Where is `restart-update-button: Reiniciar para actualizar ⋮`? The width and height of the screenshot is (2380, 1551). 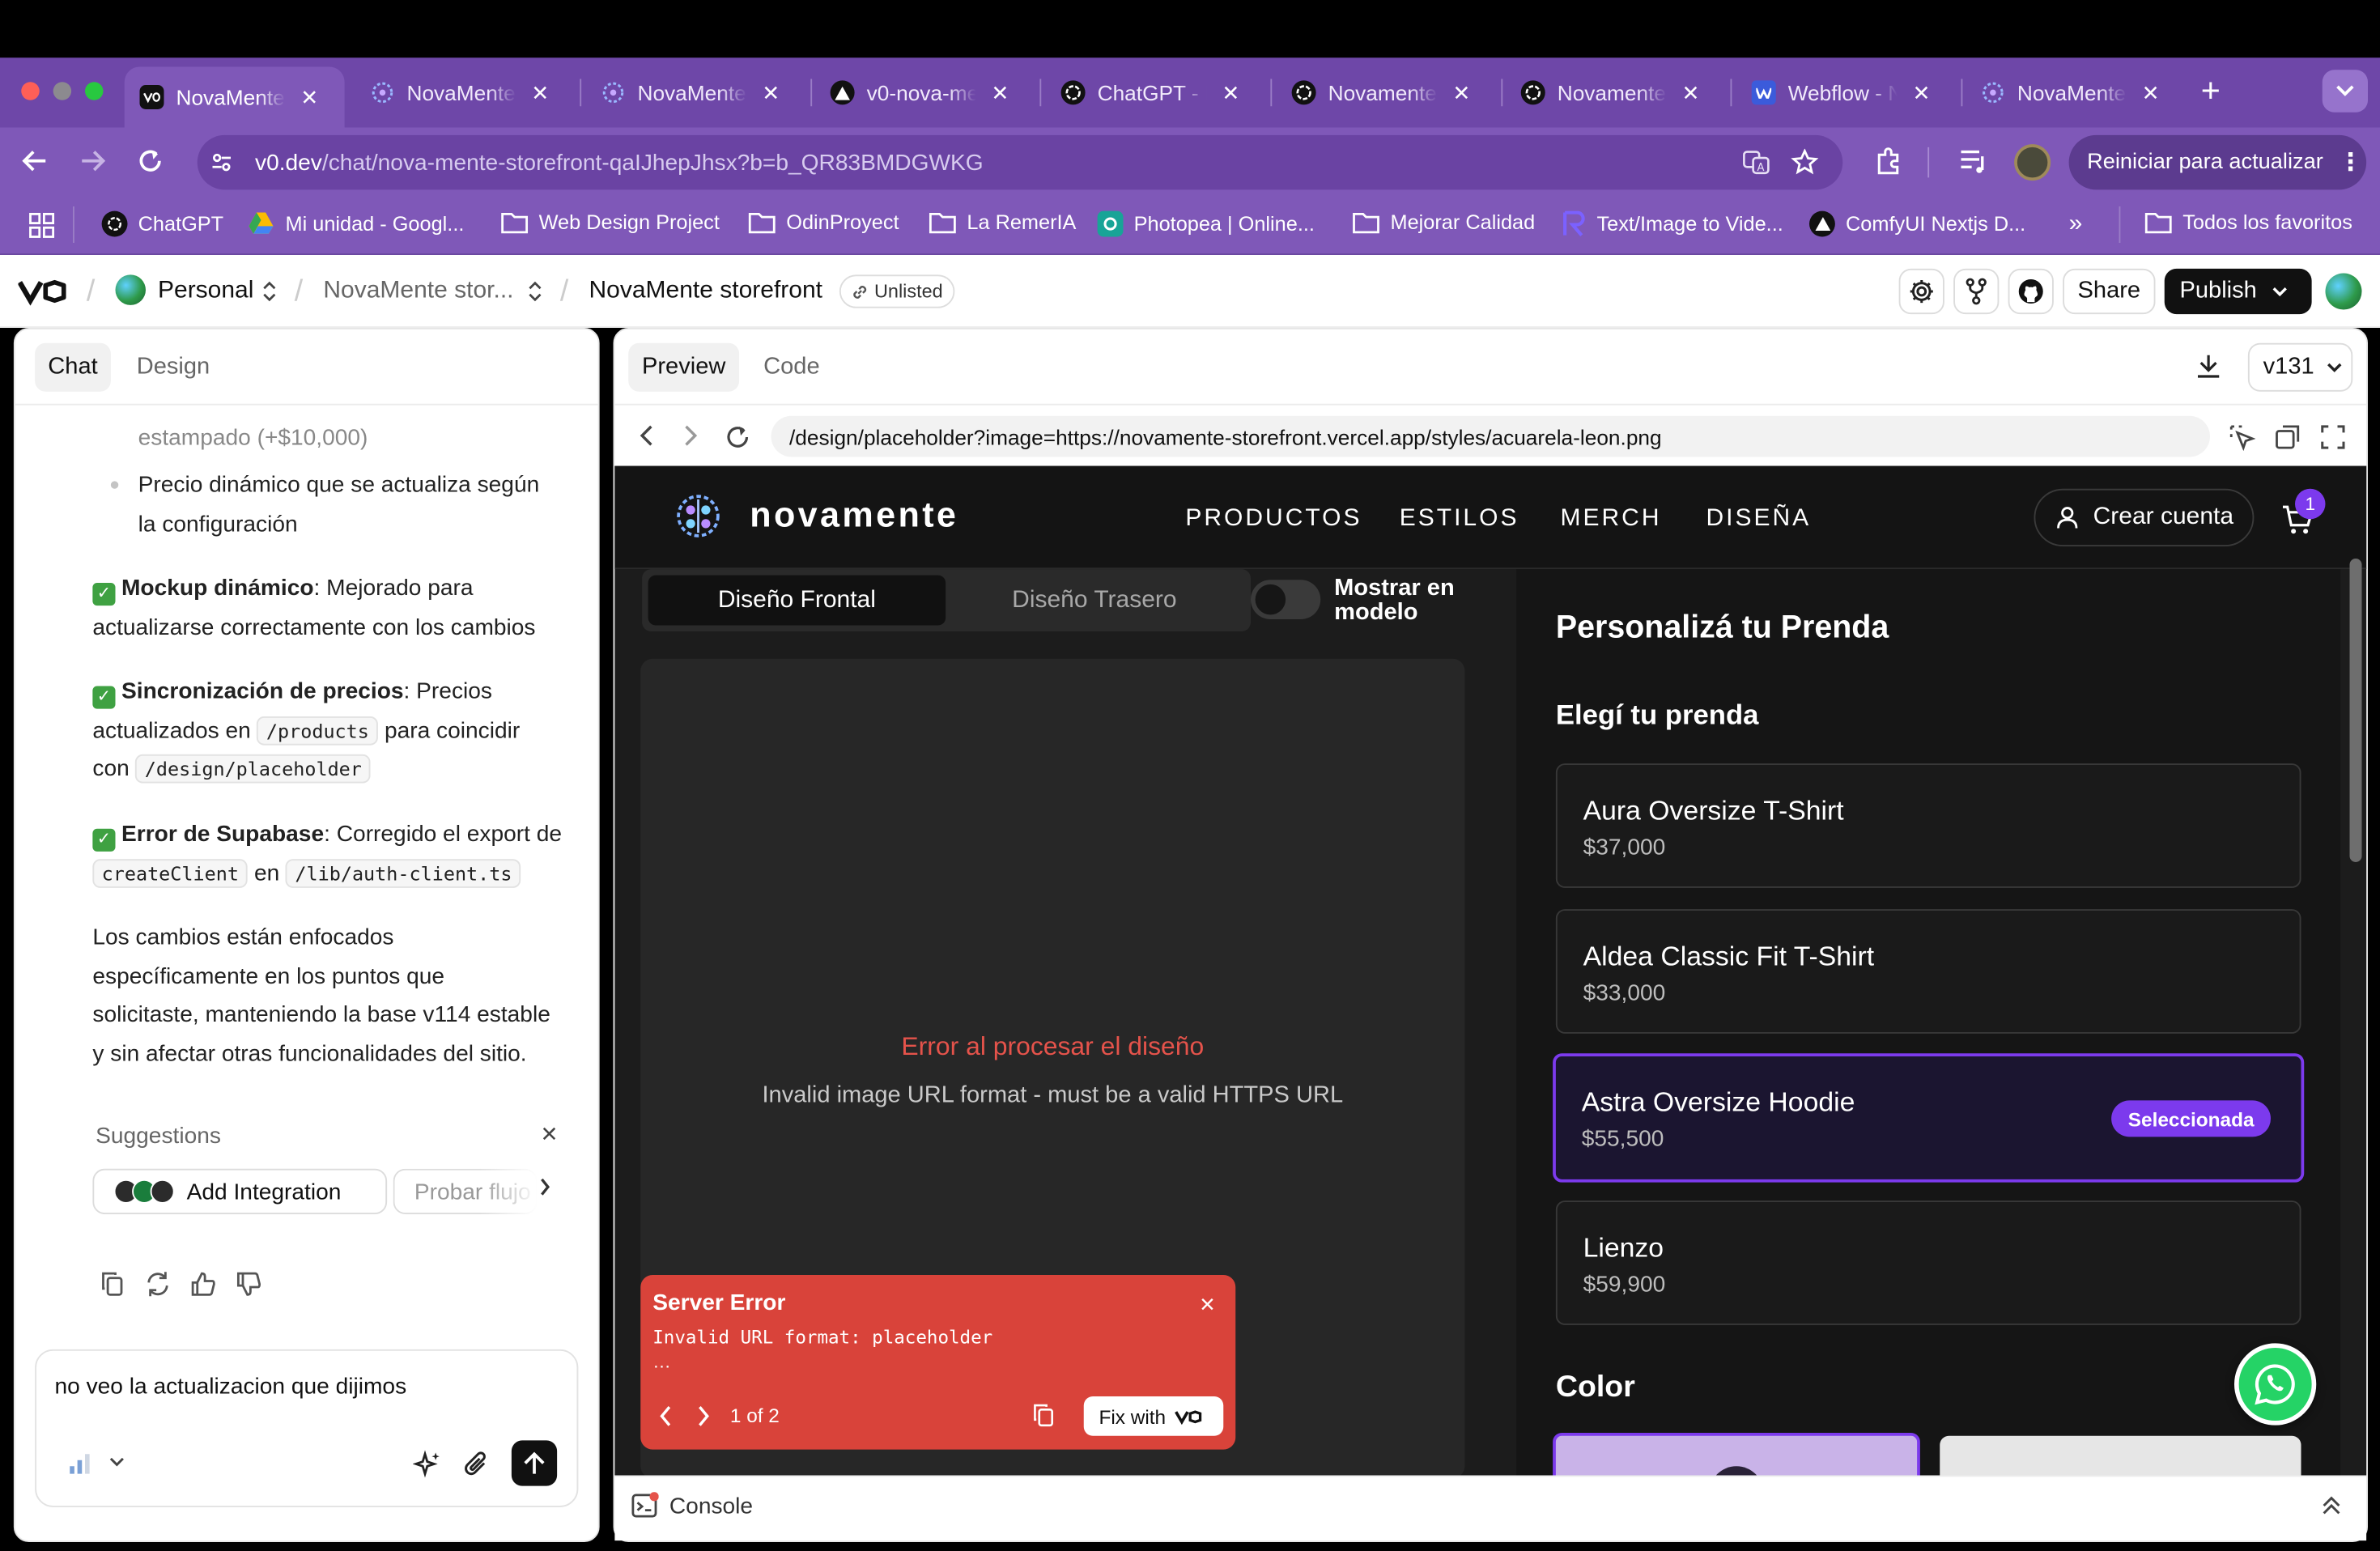 restart-update-button: Reiniciar para actualizar ⋮ is located at coordinates (2217, 162).